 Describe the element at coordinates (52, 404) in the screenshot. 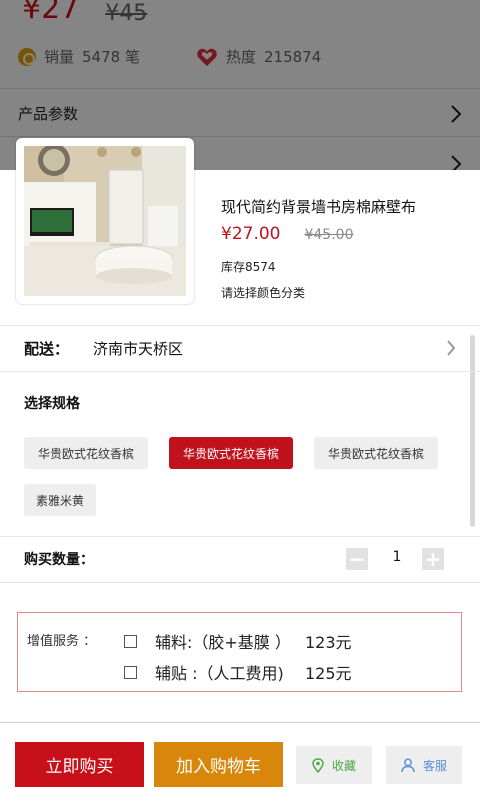

I see `spec-title: 选择规格` at that location.